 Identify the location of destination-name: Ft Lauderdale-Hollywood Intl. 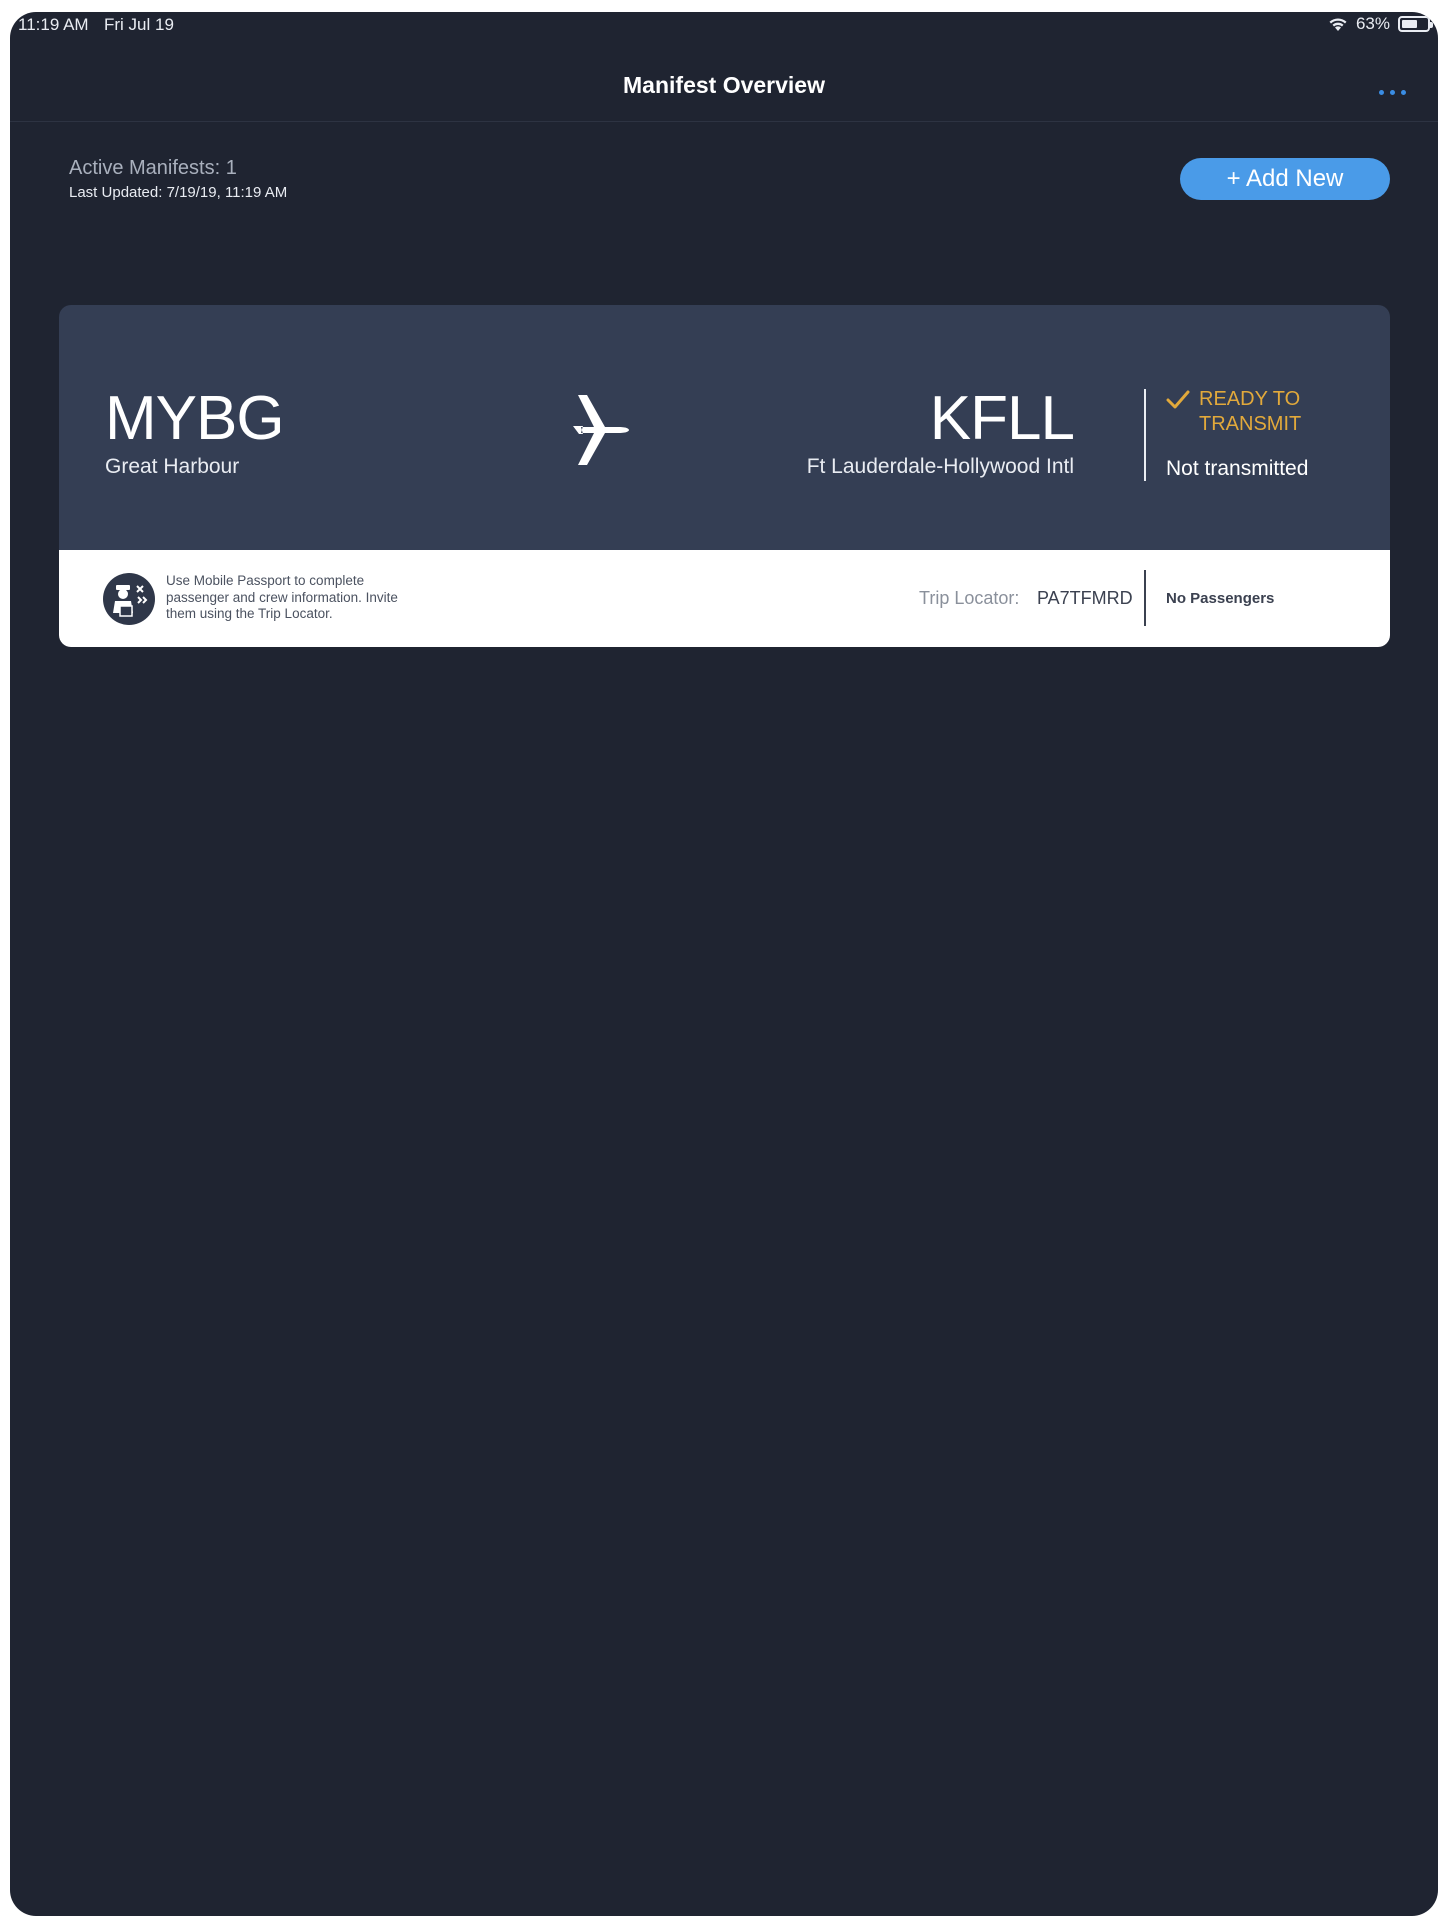
(940, 466).